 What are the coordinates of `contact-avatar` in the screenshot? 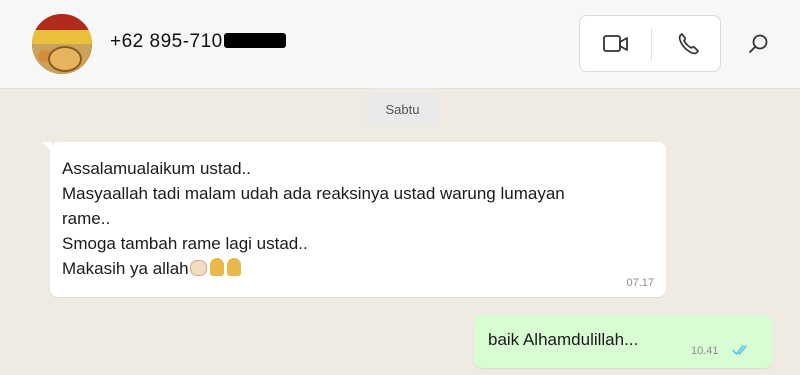 It's located at (62, 44).